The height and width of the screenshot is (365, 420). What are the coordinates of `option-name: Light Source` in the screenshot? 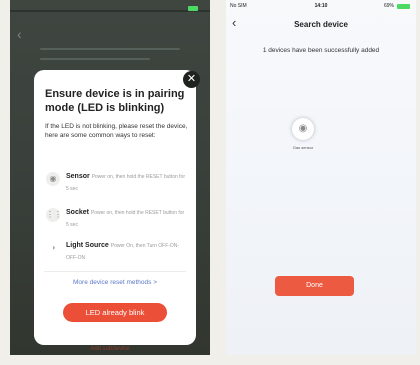 It's located at (88, 245).